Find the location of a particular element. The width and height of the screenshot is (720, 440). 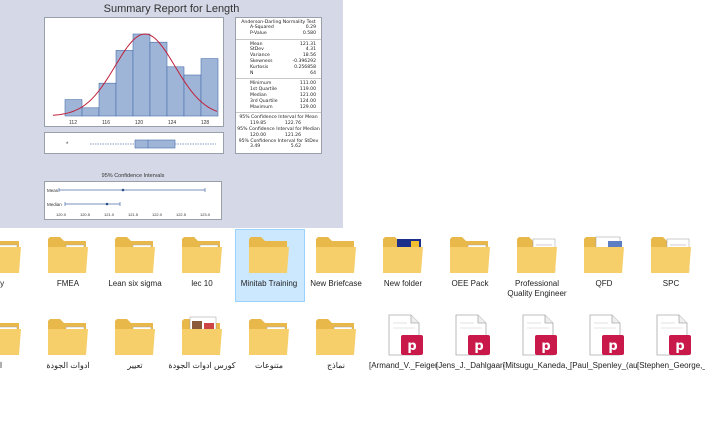

histogram-tick-label: 124 is located at coordinates (172, 123).